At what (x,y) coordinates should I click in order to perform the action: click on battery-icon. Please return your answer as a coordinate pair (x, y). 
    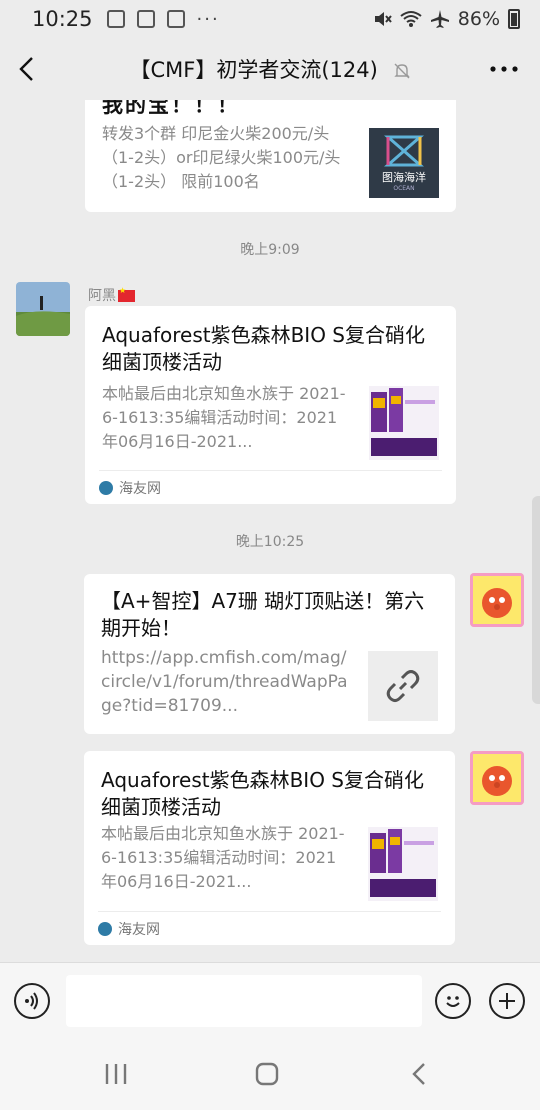
    Looking at the image, I should click on (514, 19).